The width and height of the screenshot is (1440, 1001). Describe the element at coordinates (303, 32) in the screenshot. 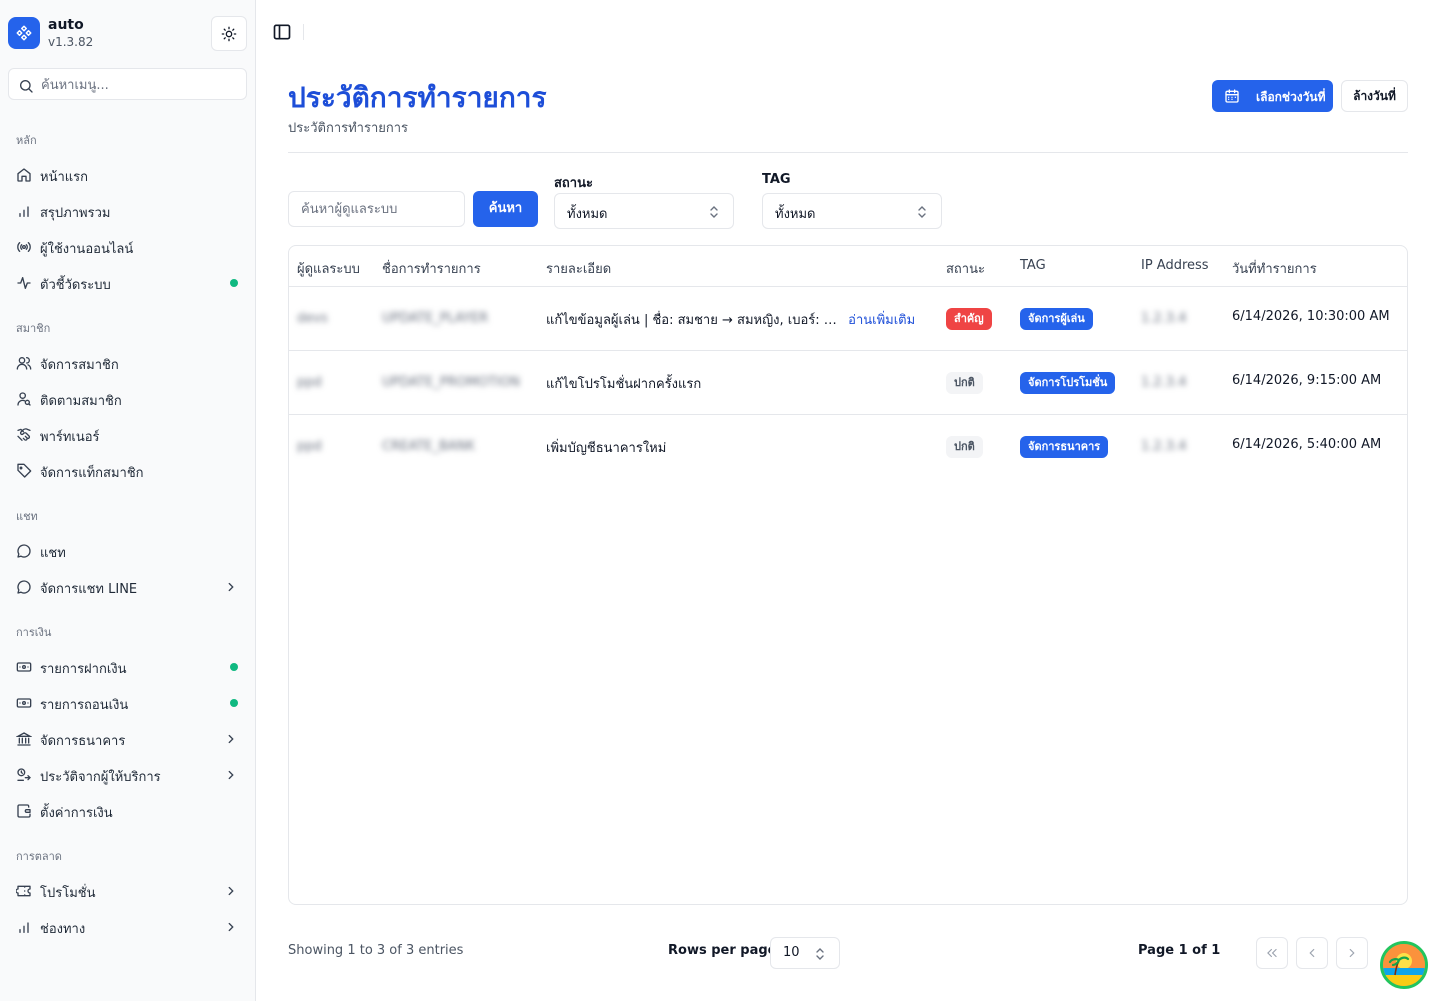

I see `topbar-separator` at that location.